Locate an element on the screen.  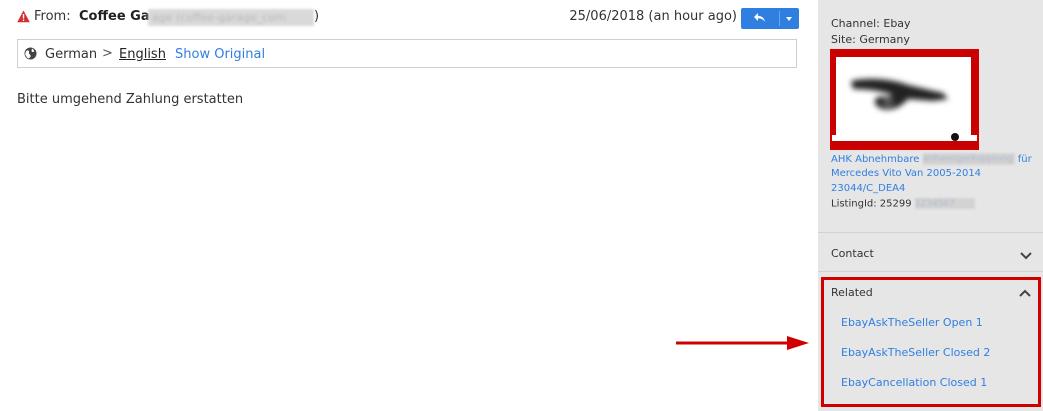
source-language: German is located at coordinates (71, 54).